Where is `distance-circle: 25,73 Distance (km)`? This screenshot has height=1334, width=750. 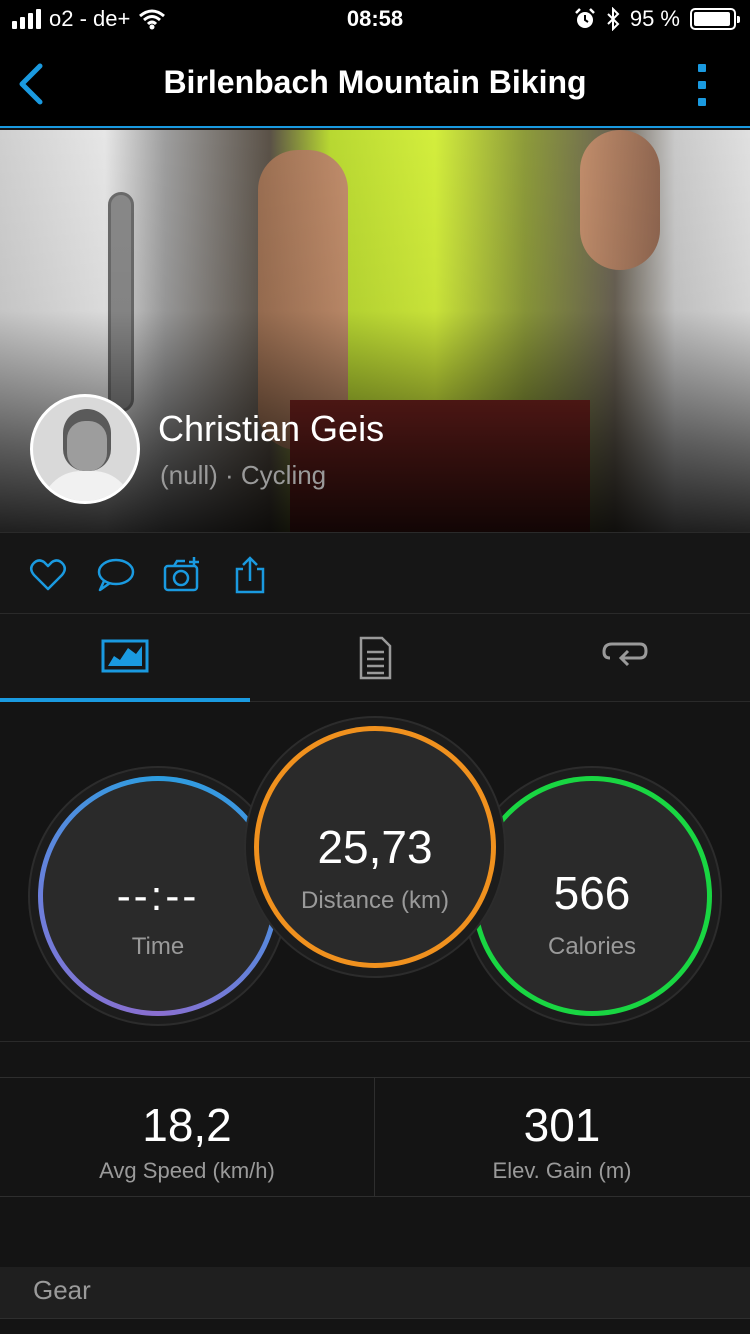 distance-circle: 25,73 Distance (km) is located at coordinates (375, 847).